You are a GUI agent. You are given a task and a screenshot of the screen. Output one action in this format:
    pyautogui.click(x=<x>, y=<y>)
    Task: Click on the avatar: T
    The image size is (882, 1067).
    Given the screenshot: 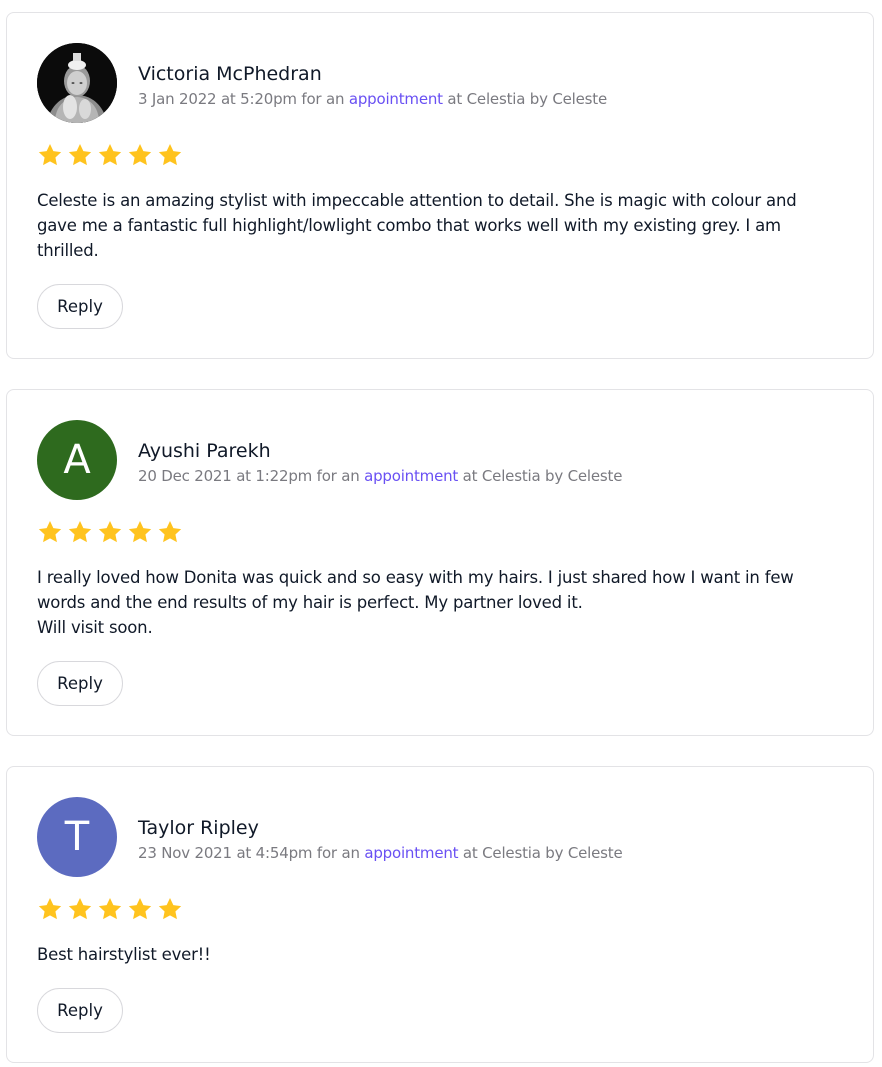 What is the action you would take?
    pyautogui.click(x=77, y=837)
    